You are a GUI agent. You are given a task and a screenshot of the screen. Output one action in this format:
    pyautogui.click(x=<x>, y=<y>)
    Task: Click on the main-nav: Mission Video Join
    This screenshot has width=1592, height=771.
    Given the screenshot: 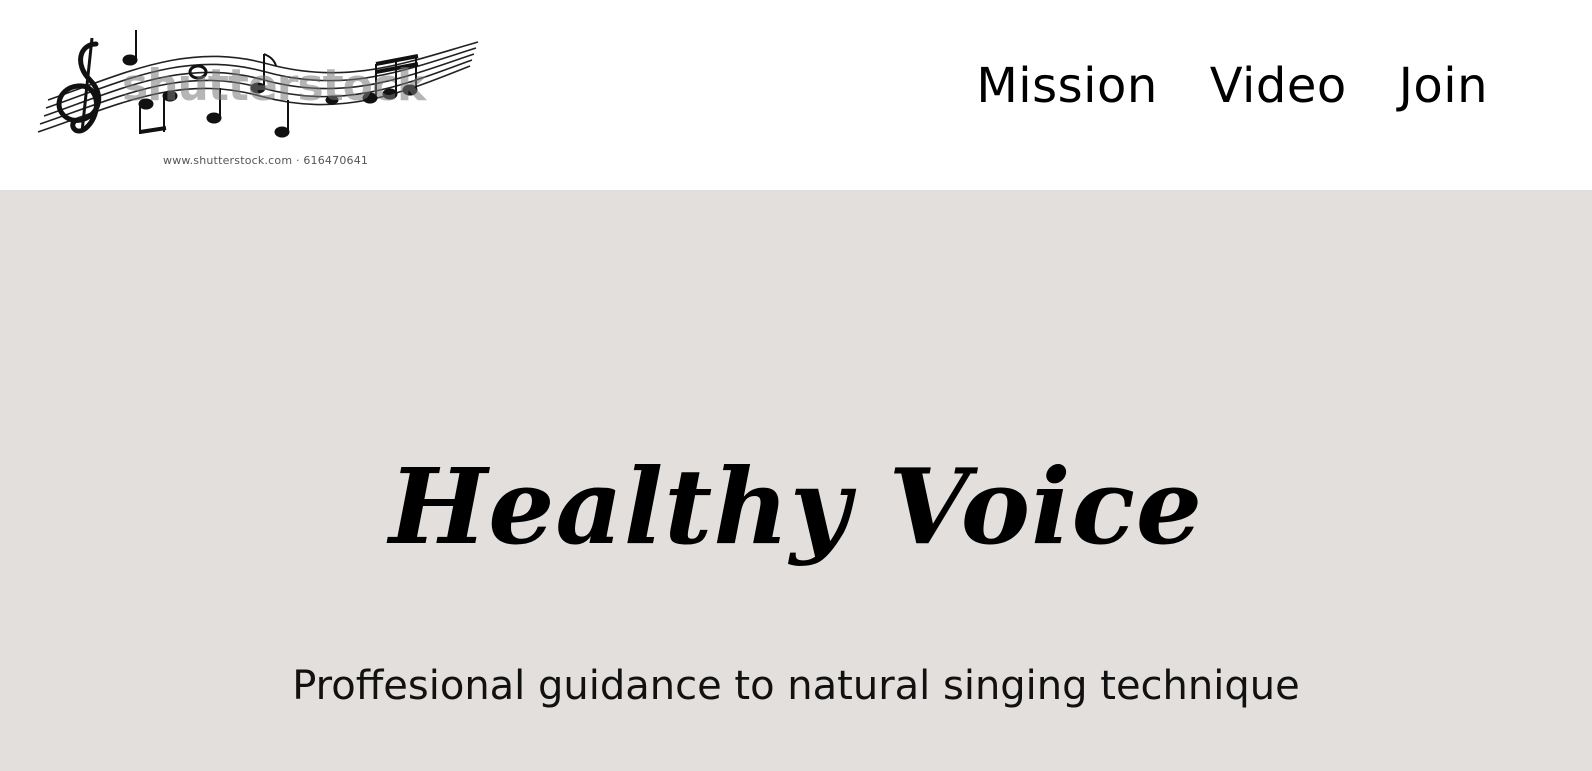 What is the action you would take?
    pyautogui.click(x=1232, y=86)
    